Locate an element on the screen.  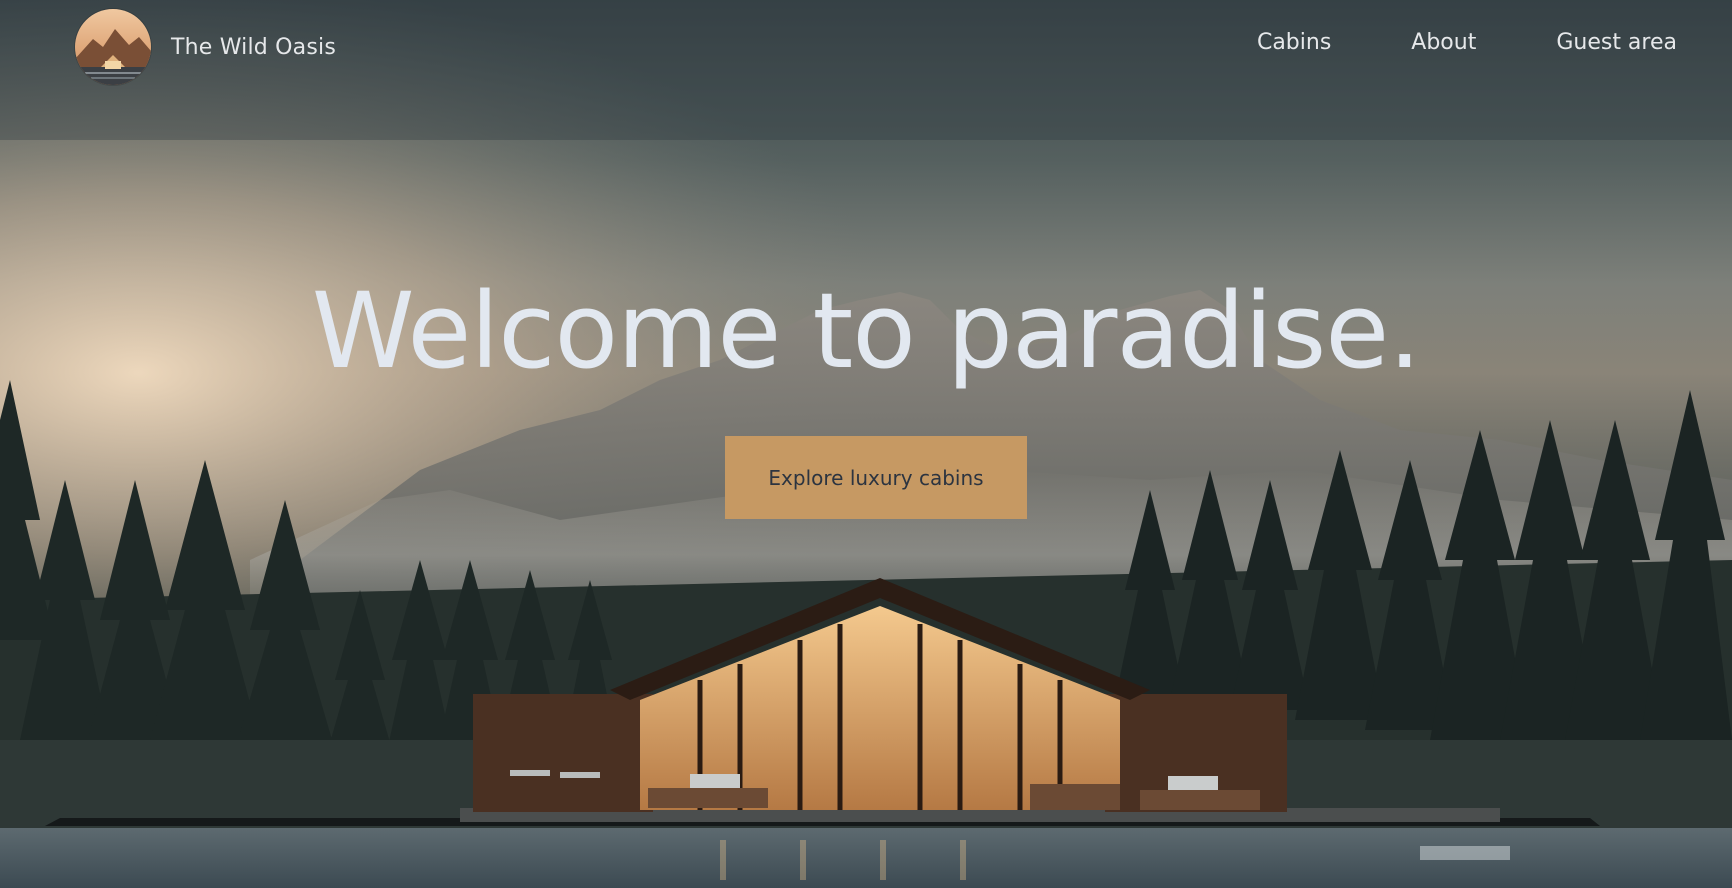
nav-link-guest-area: Guest area is located at coordinates (1616, 42).